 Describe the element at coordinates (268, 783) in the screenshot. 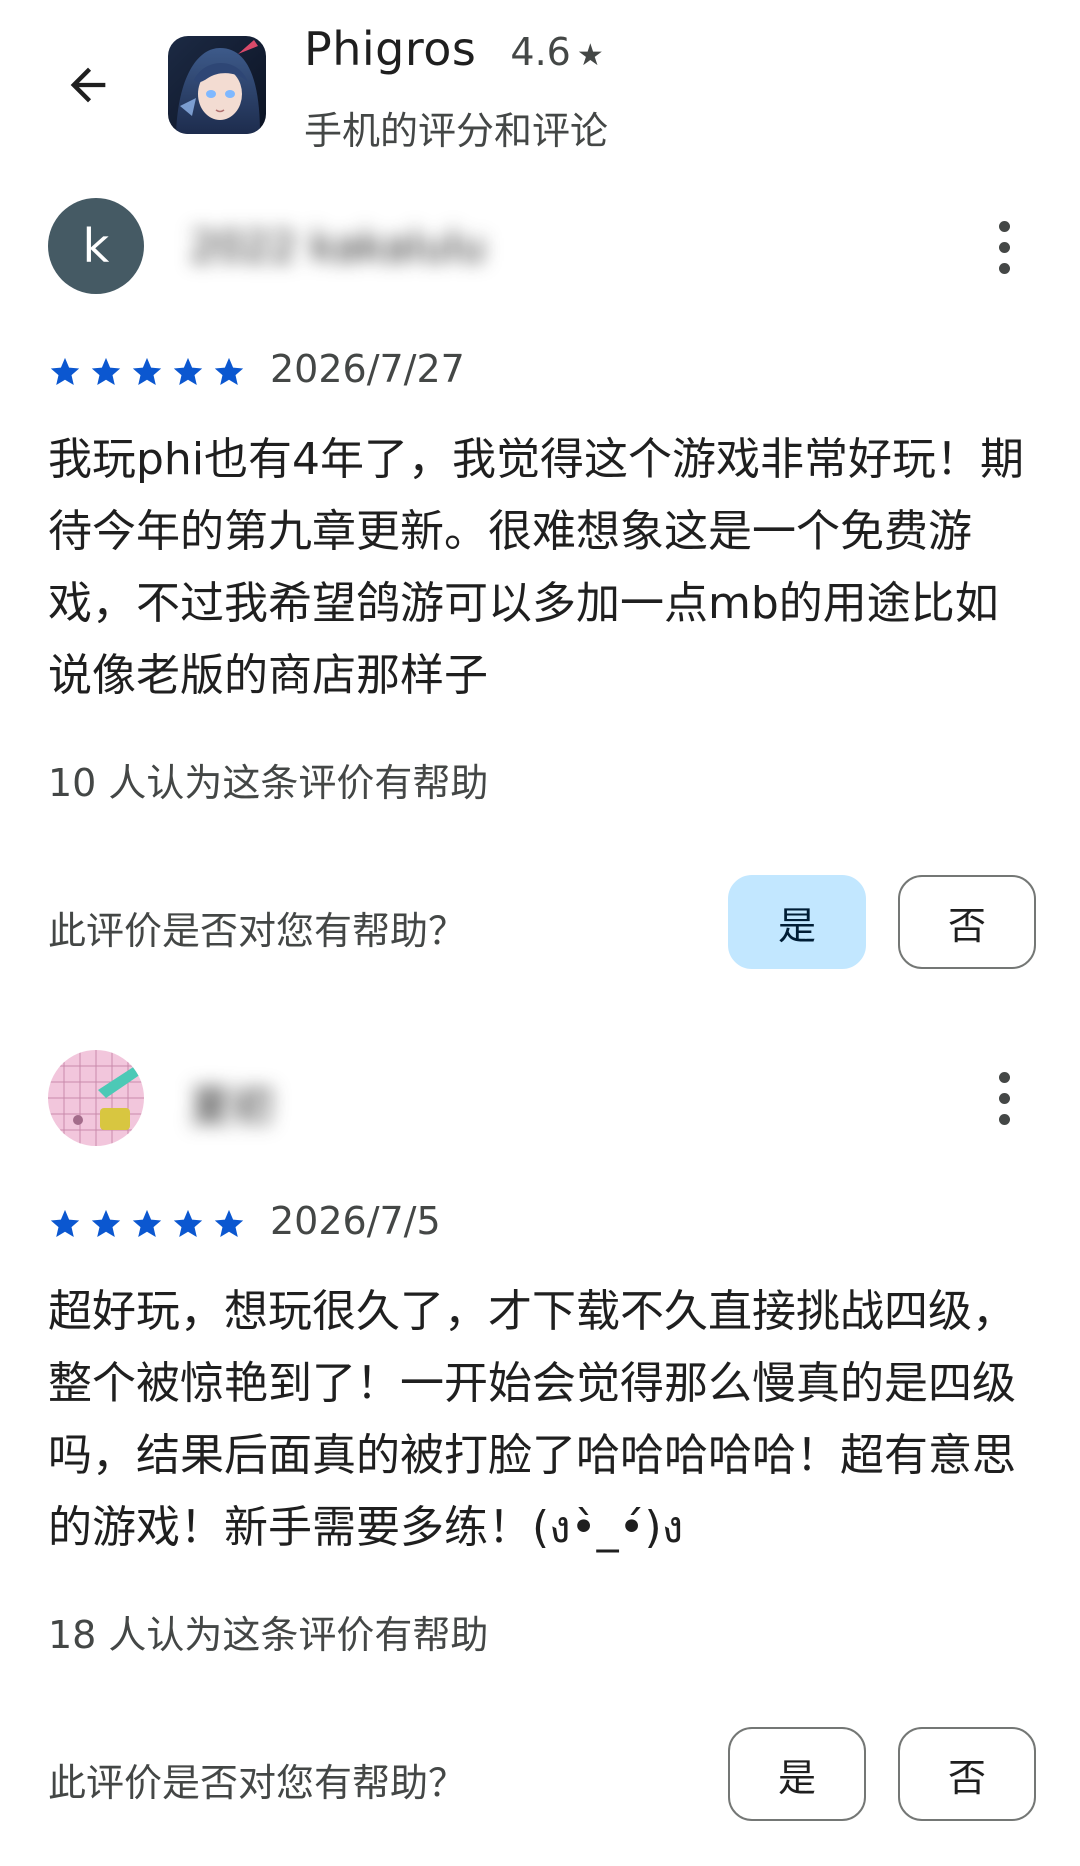

I see `helpful-count: 10 人认为这条评价有帮助` at that location.